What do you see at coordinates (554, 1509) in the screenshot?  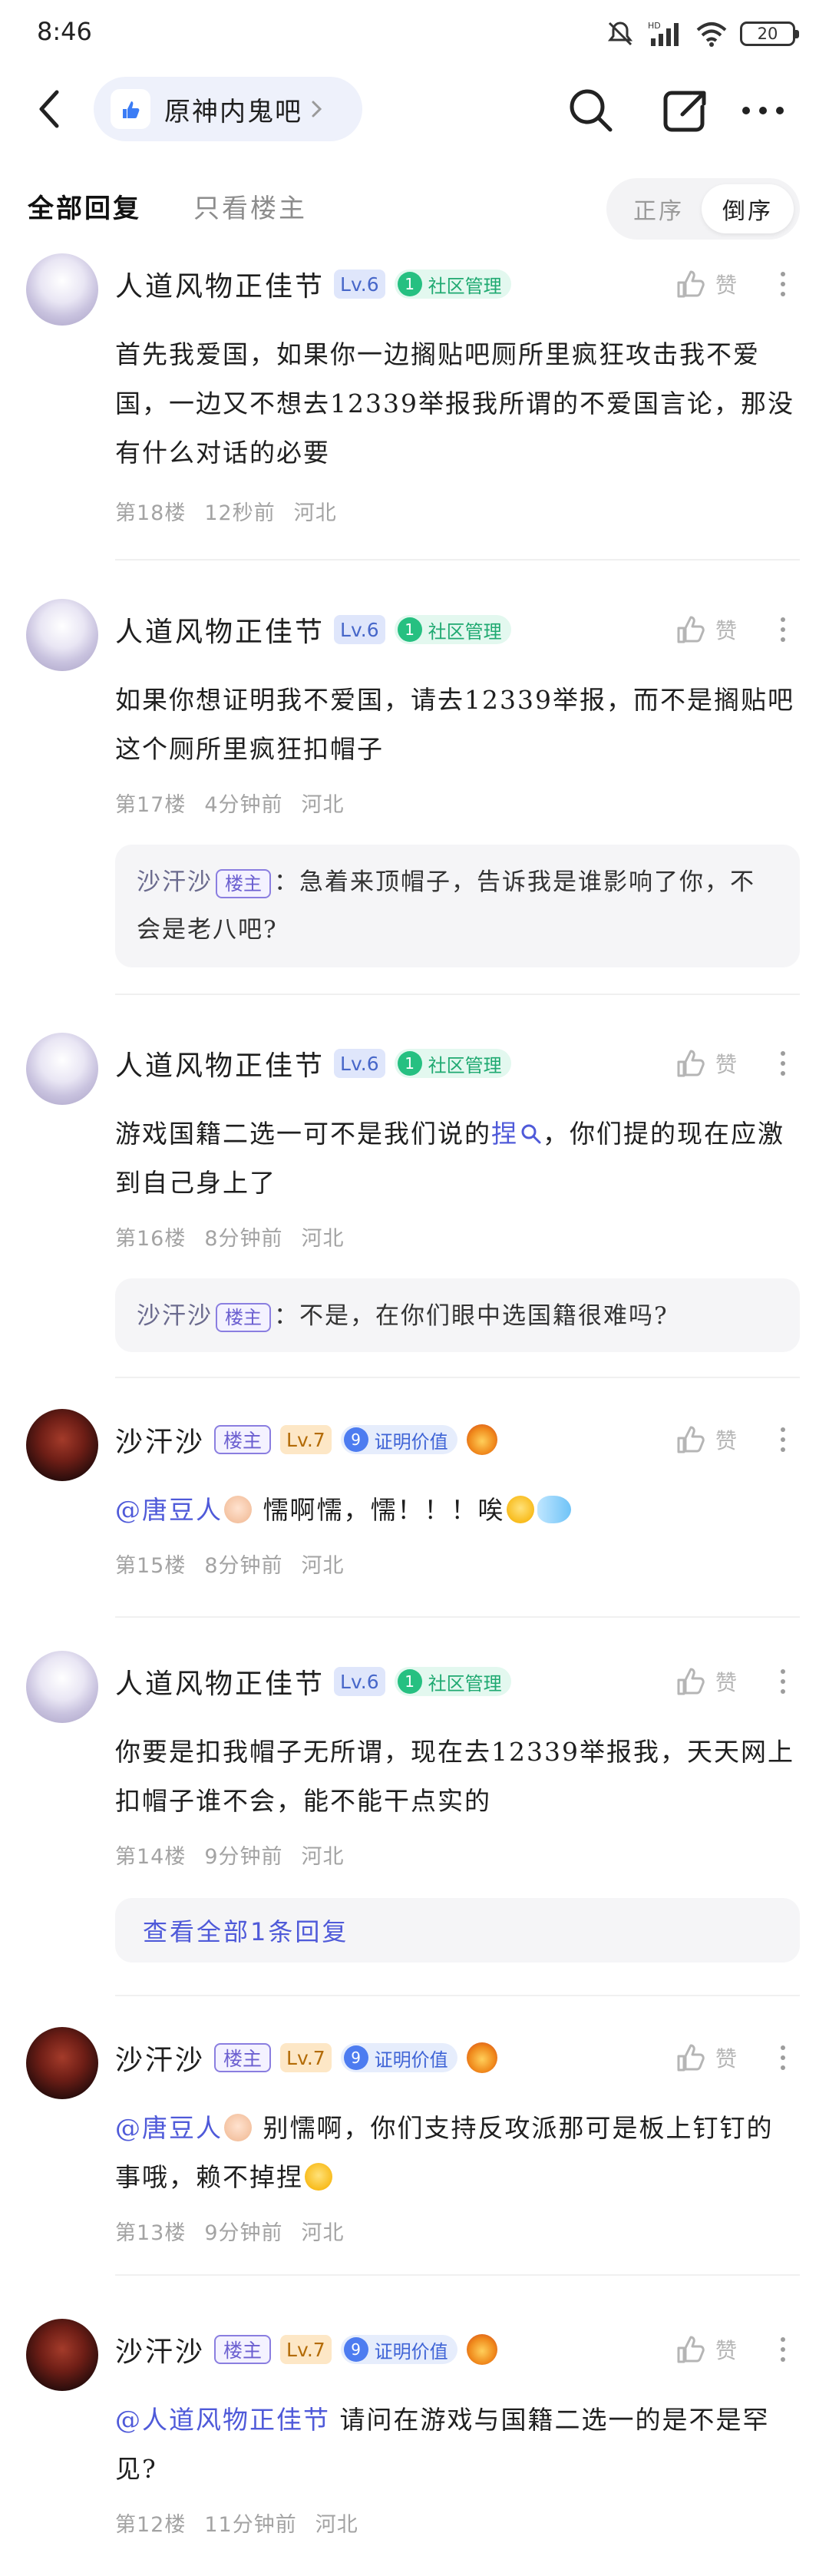 I see `dash-emoji-icon` at bounding box center [554, 1509].